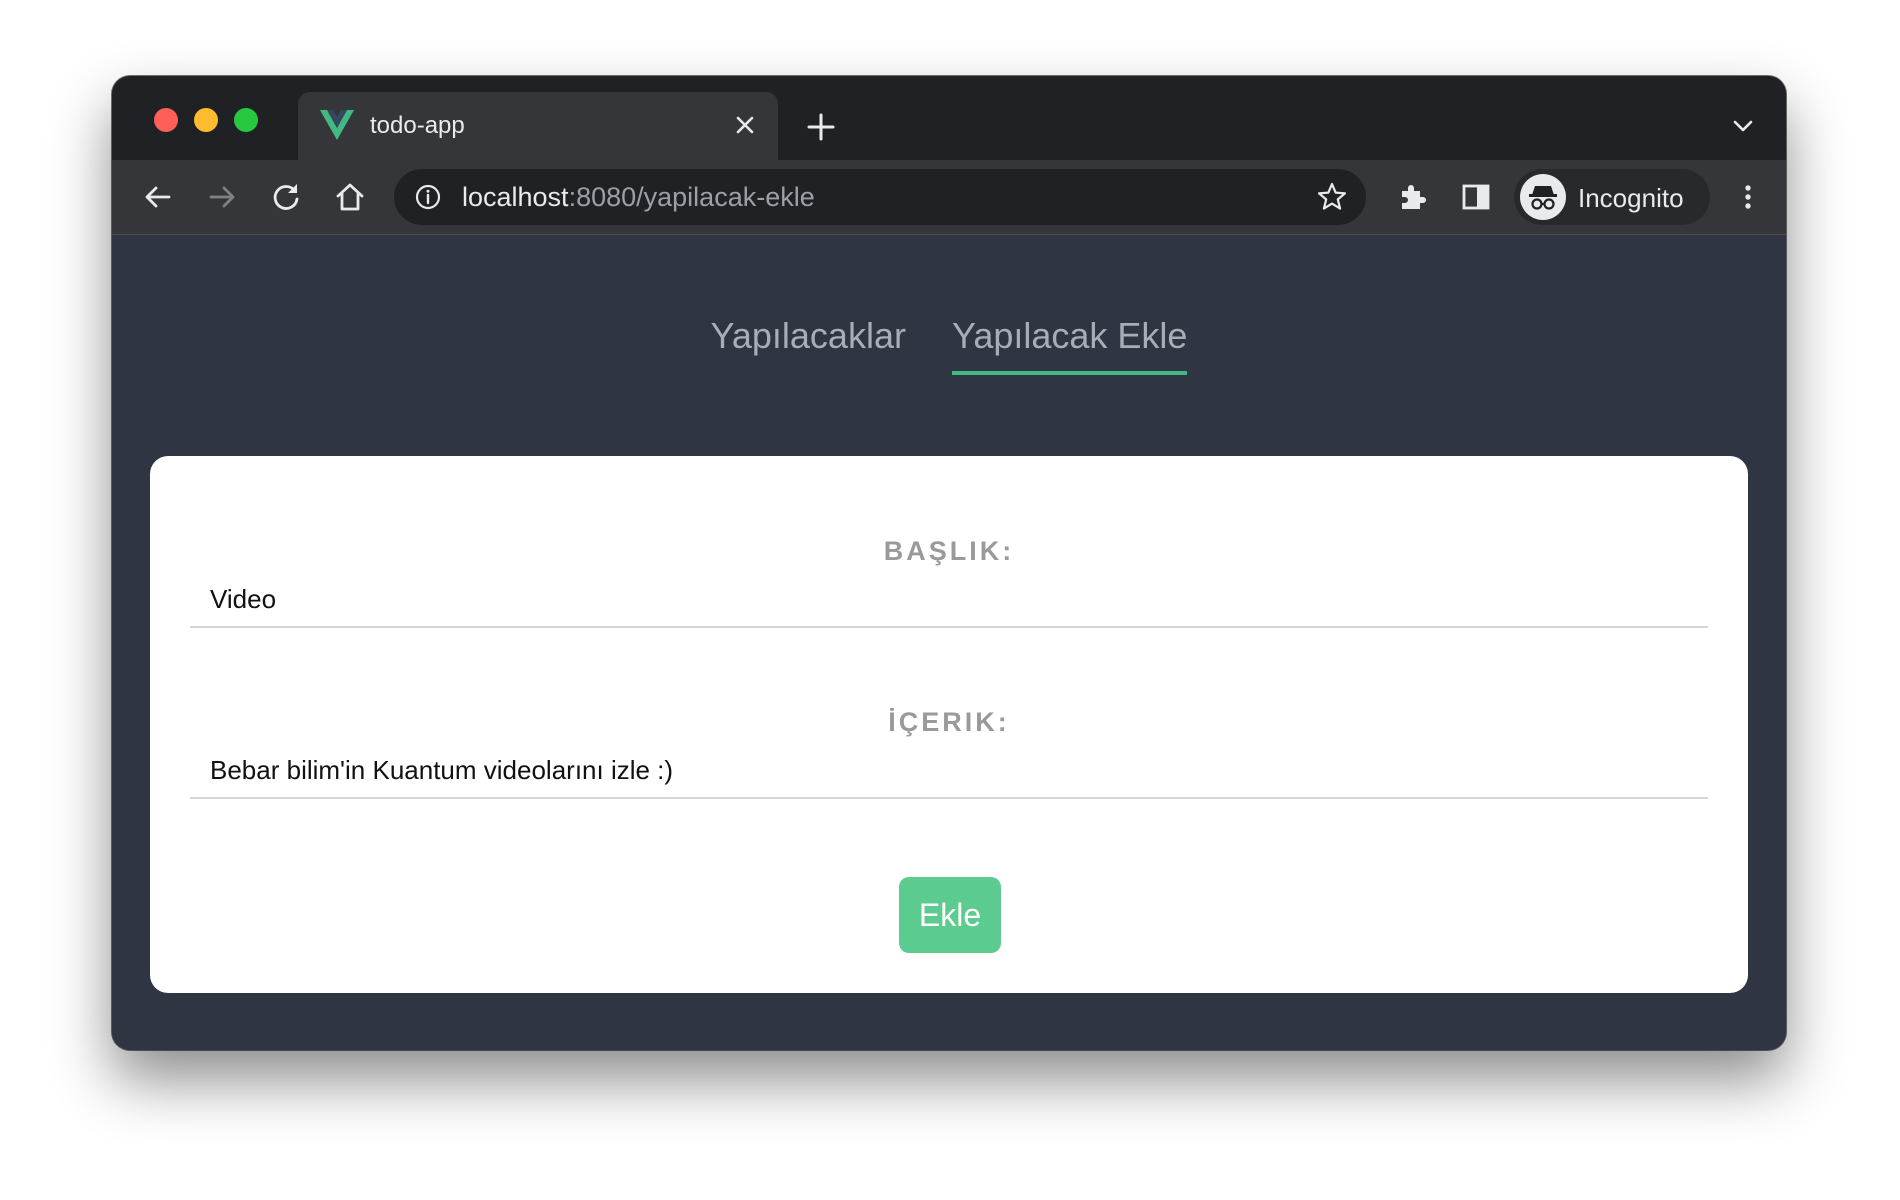 The height and width of the screenshot is (1200, 1900). Describe the element at coordinates (166, 120) in the screenshot. I see `close-window-button` at that location.